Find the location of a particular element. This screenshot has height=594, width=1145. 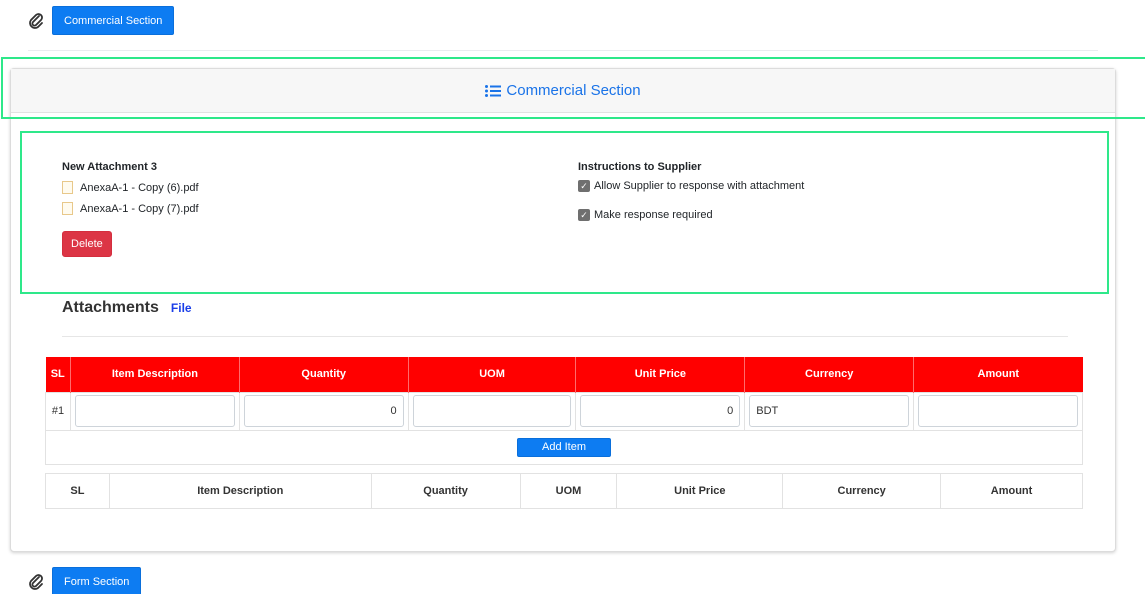

bottom-section-bar: Form Section is located at coordinates (85, 580).